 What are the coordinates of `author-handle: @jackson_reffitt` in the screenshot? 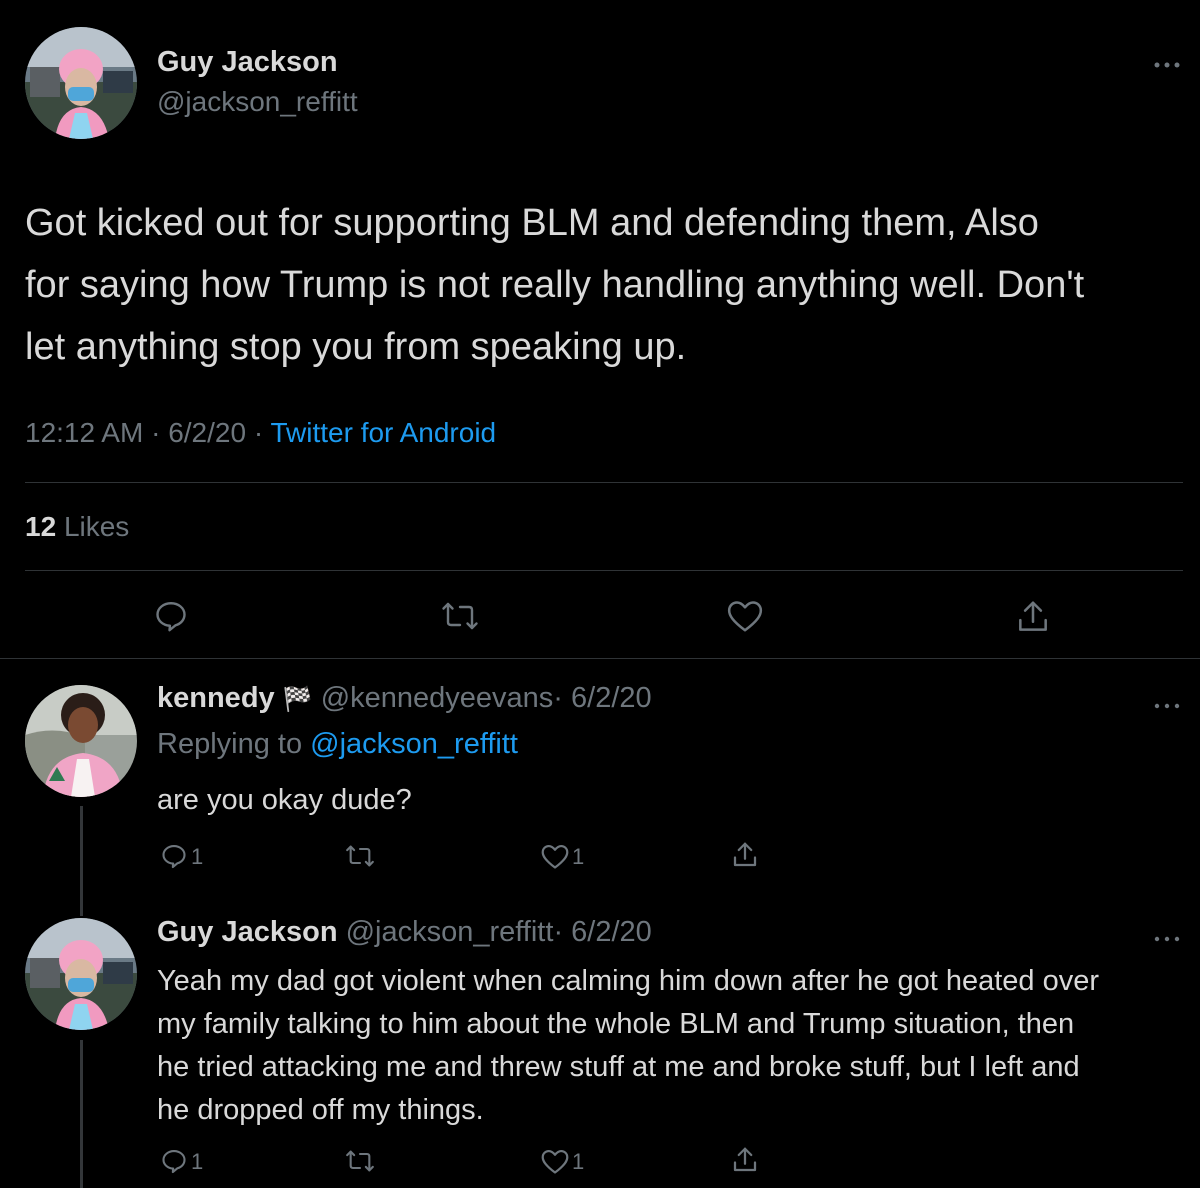 It's located at (257, 102).